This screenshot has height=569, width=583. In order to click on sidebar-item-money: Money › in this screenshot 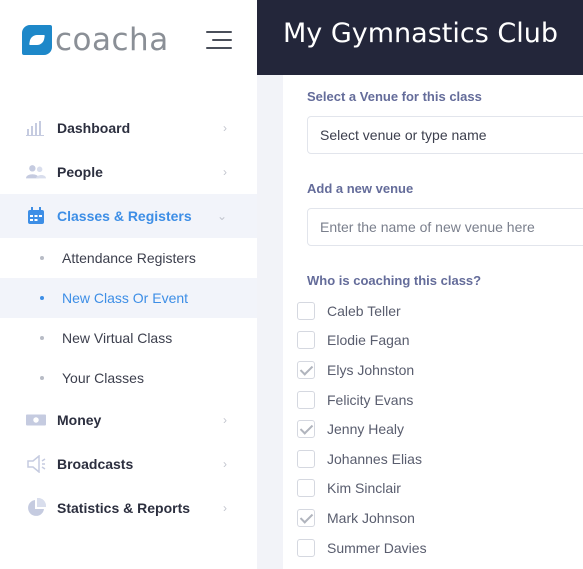, I will do `click(128, 420)`.